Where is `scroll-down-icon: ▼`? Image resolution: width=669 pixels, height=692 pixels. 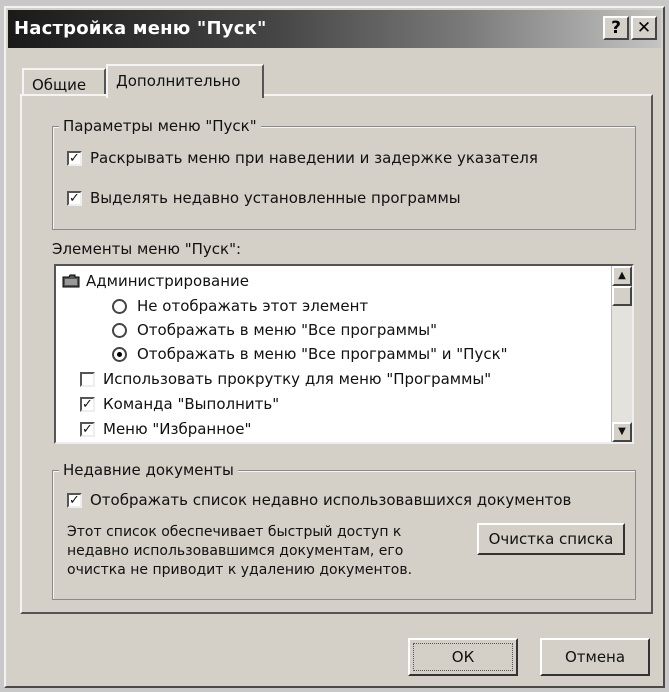 scroll-down-icon: ▼ is located at coordinates (622, 432).